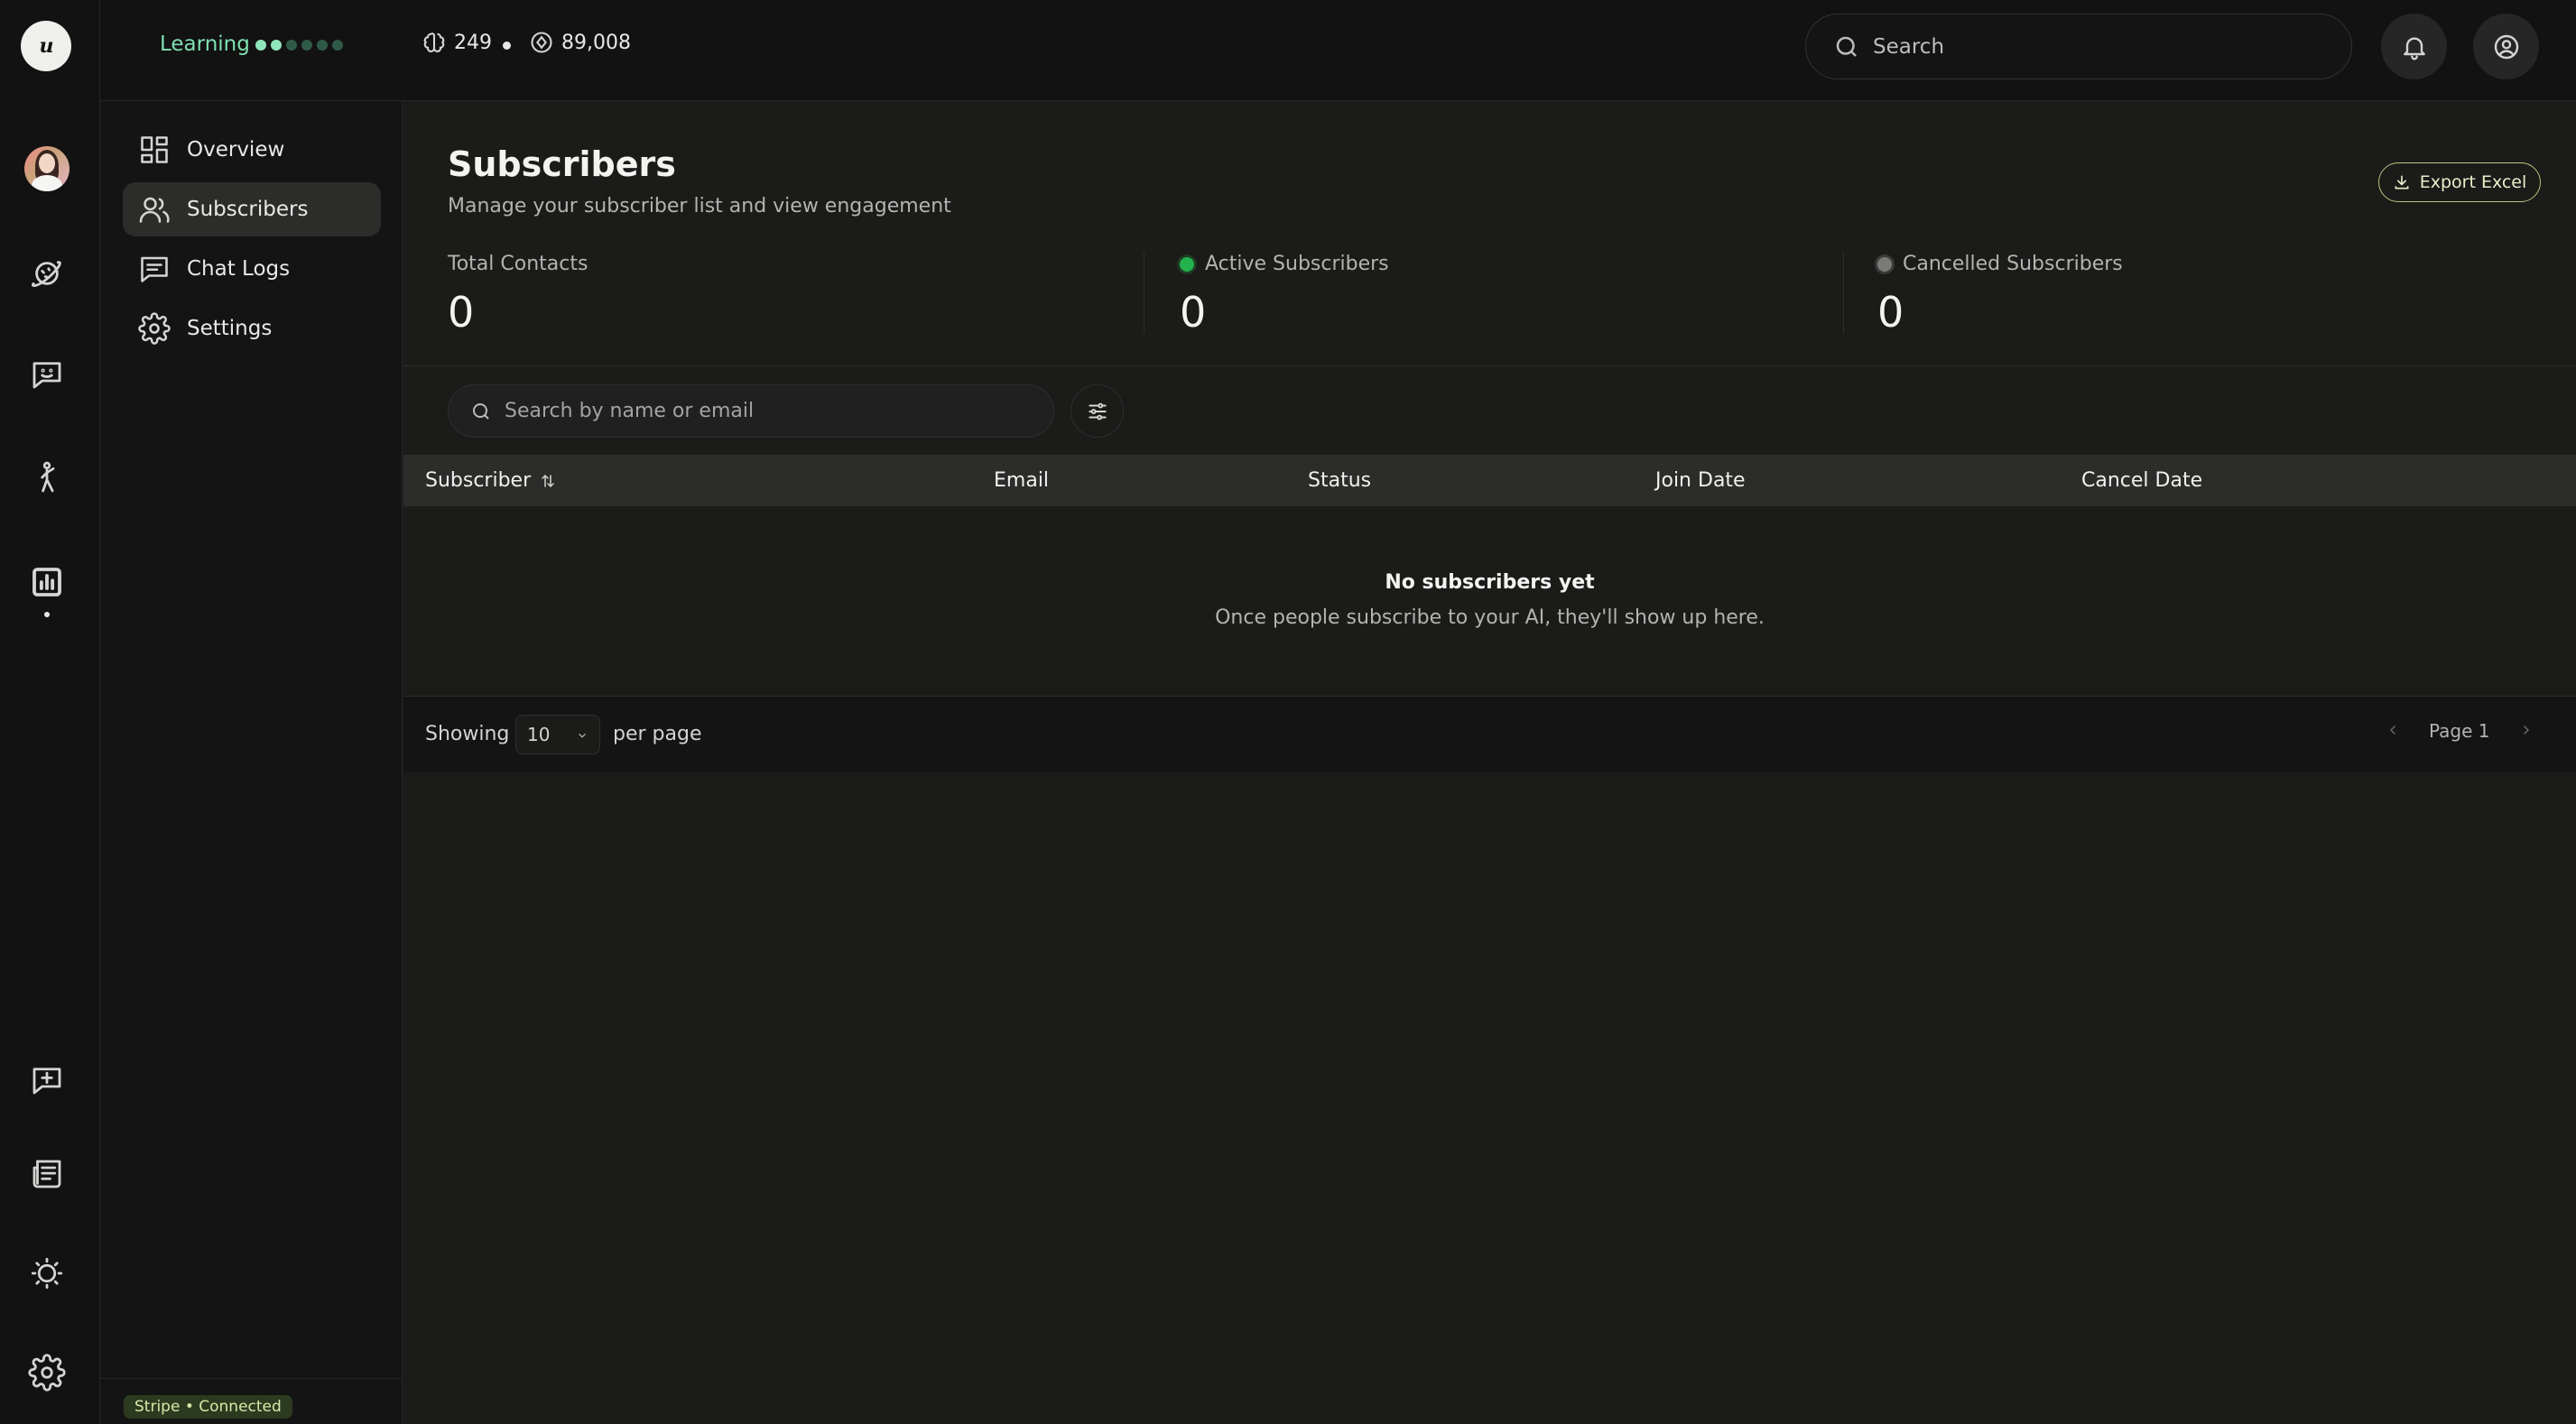  What do you see at coordinates (2013, 264) in the screenshot?
I see `metric-label: Cancelled Subscribers` at bounding box center [2013, 264].